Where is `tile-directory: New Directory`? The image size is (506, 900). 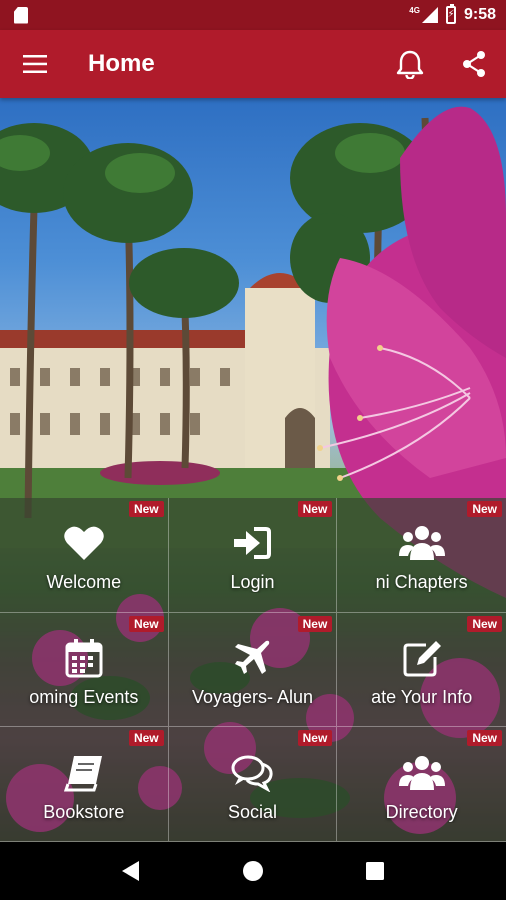 tile-directory: New Directory is located at coordinates (421, 784).